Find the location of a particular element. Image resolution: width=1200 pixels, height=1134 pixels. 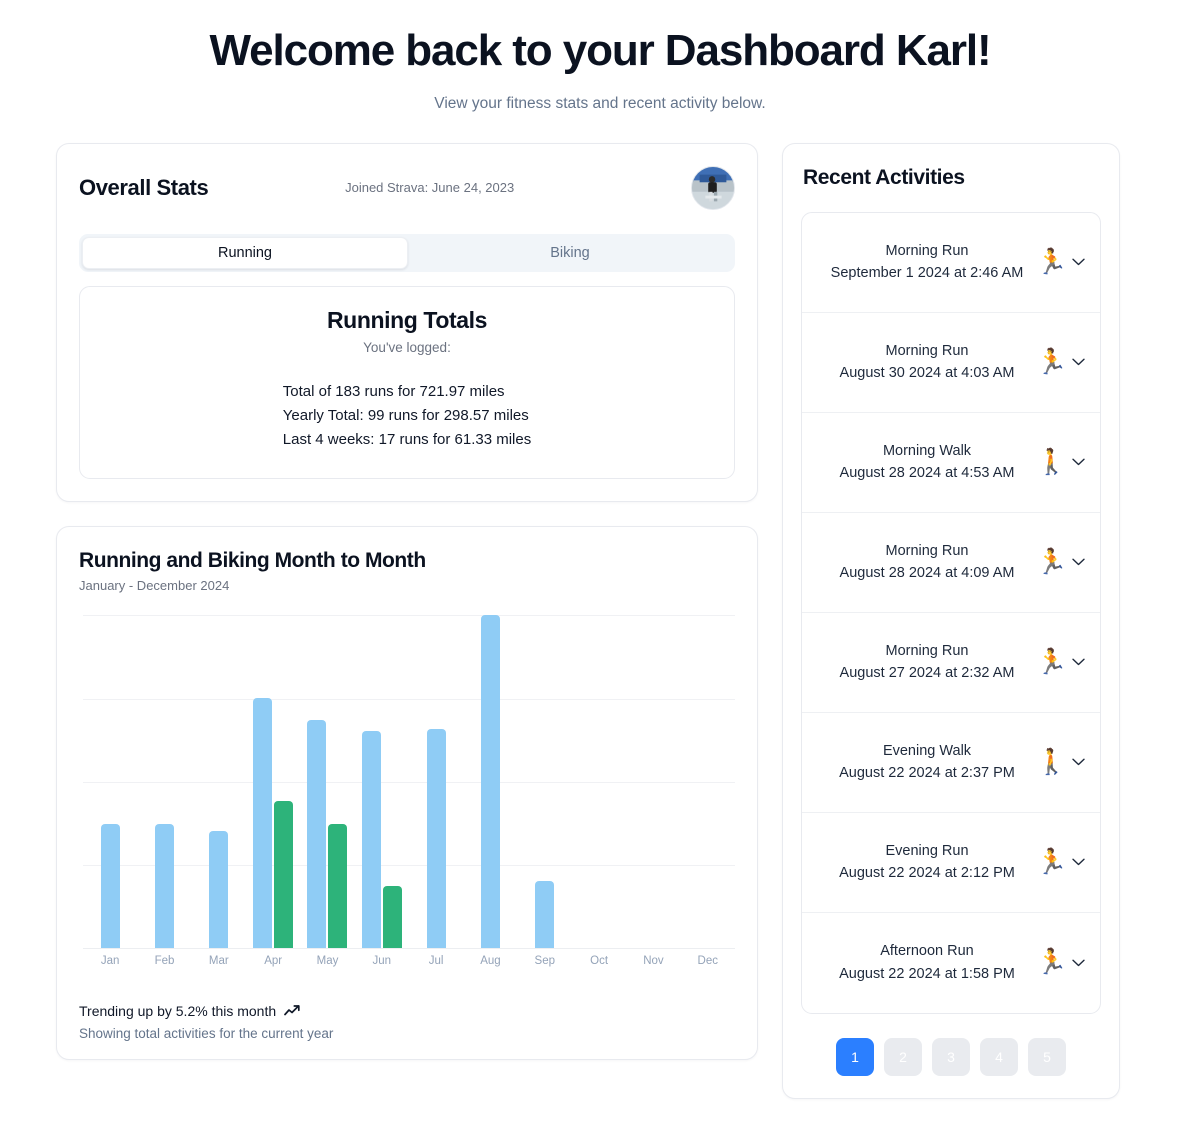

x-tick-oct: Oct is located at coordinates (599, 960).